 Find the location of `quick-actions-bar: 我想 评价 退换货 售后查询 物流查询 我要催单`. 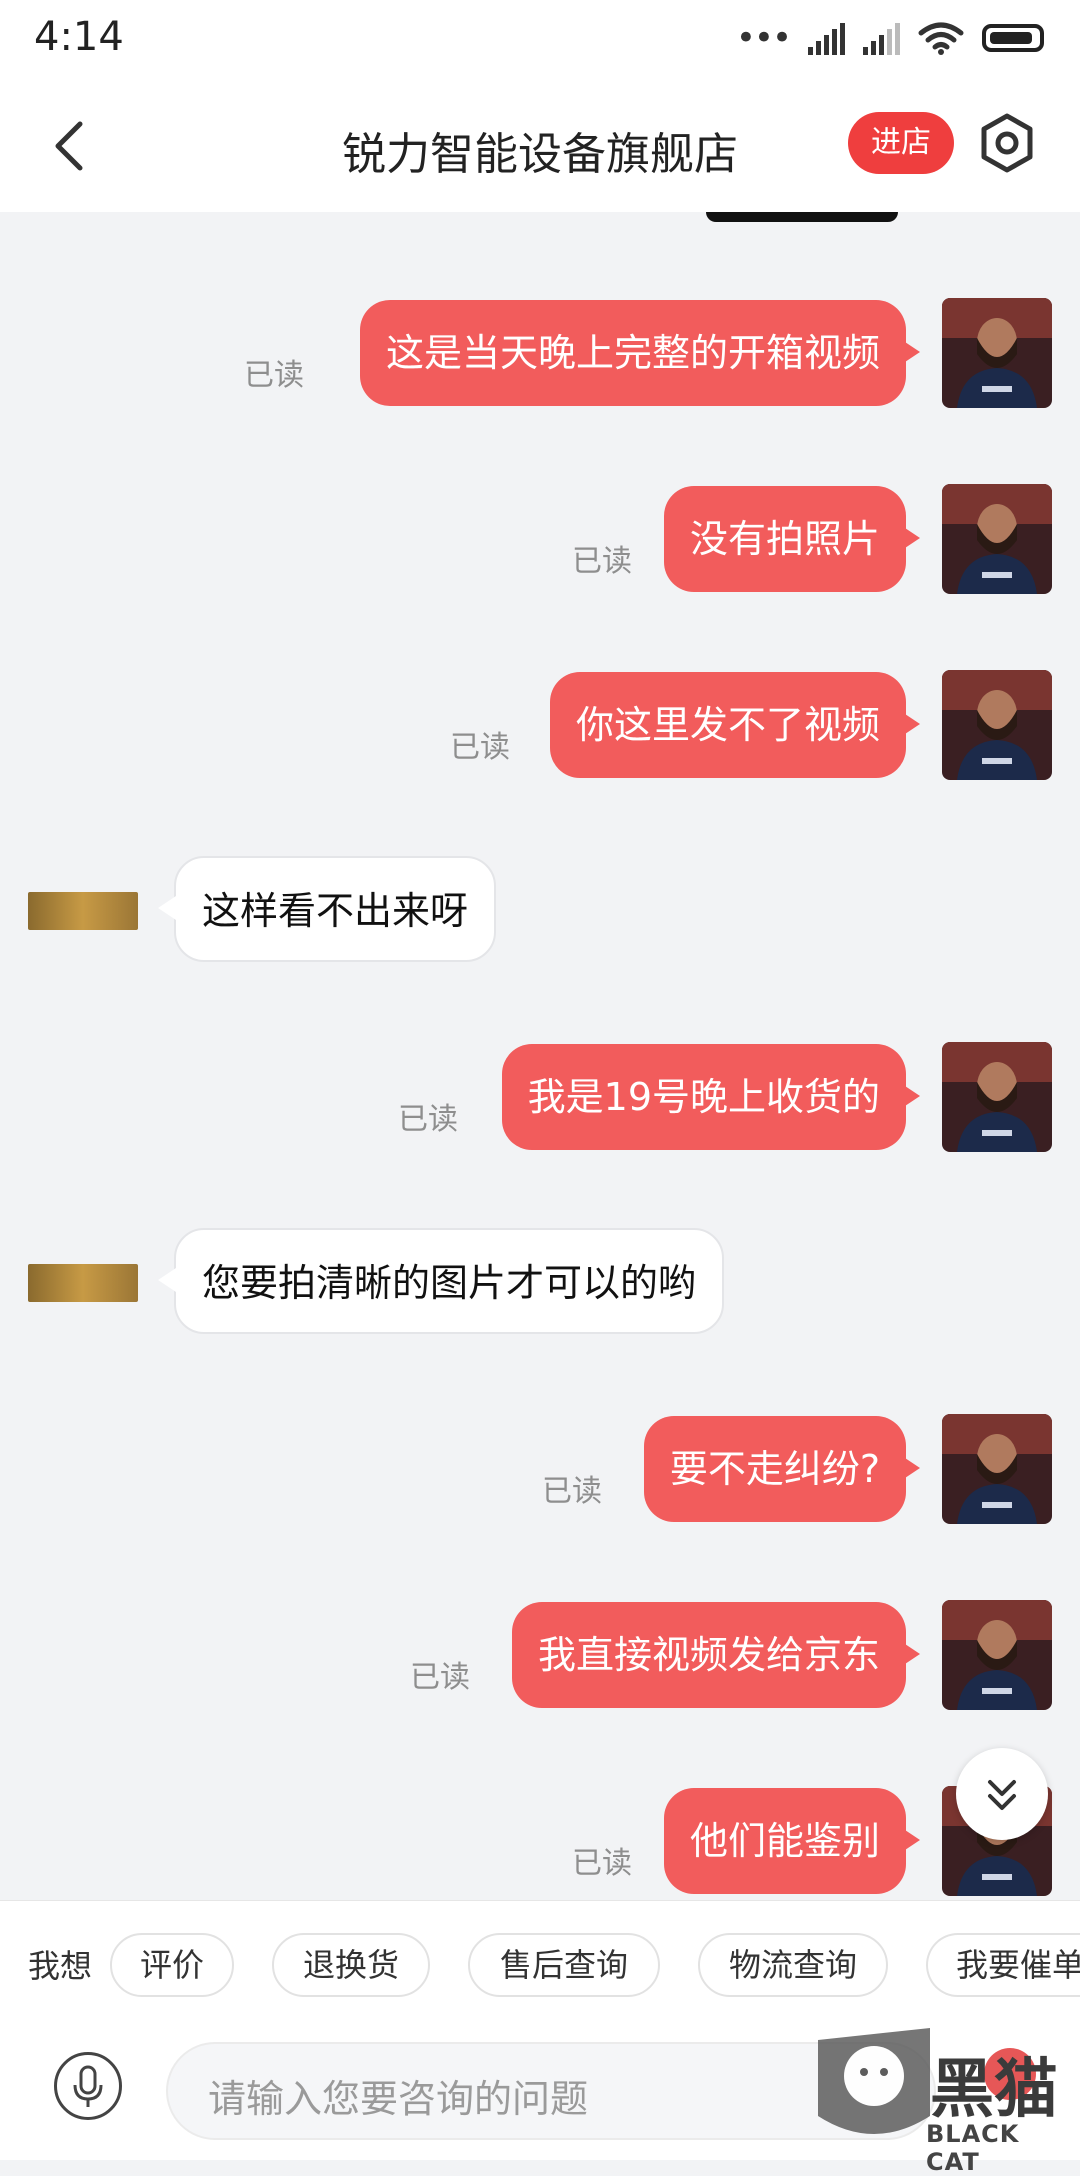

quick-actions-bar: 我想 评价 退换货 售后查询 物流查询 我要催单 is located at coordinates (540, 1964).